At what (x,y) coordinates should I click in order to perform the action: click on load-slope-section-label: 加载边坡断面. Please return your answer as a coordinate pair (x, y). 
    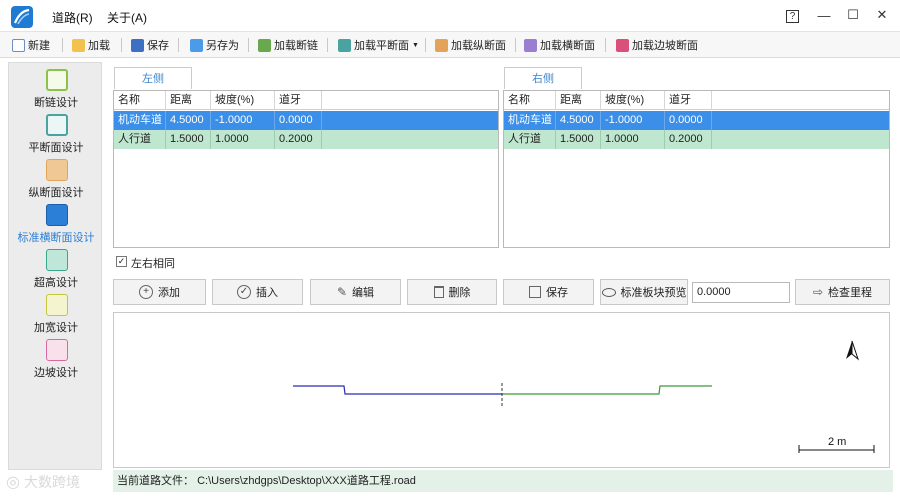
    Looking at the image, I should click on (665, 46).